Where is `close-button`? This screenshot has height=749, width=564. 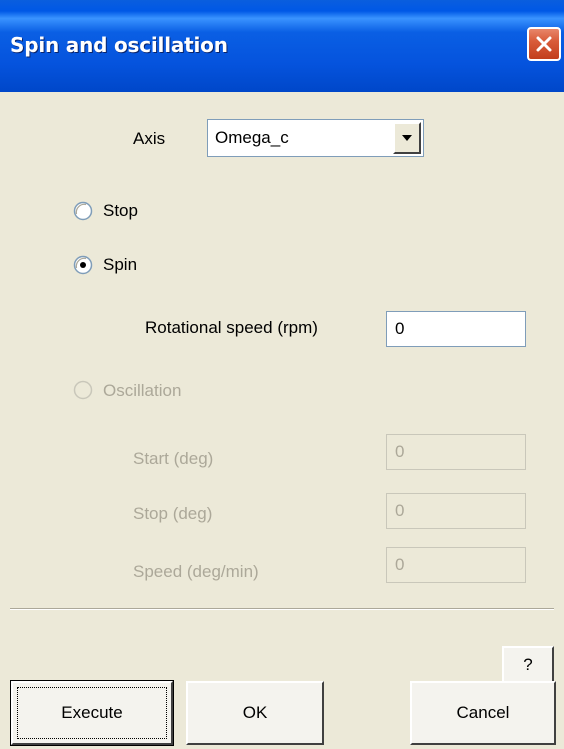
close-button is located at coordinates (544, 44).